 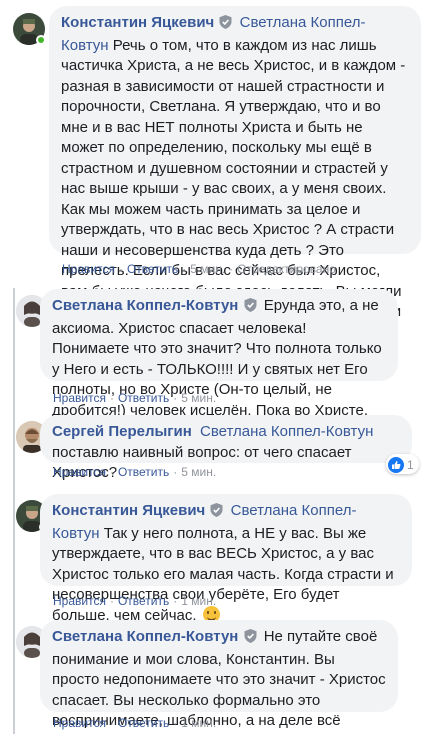 I want to click on reaction-count: 1, so click(x=410, y=465).